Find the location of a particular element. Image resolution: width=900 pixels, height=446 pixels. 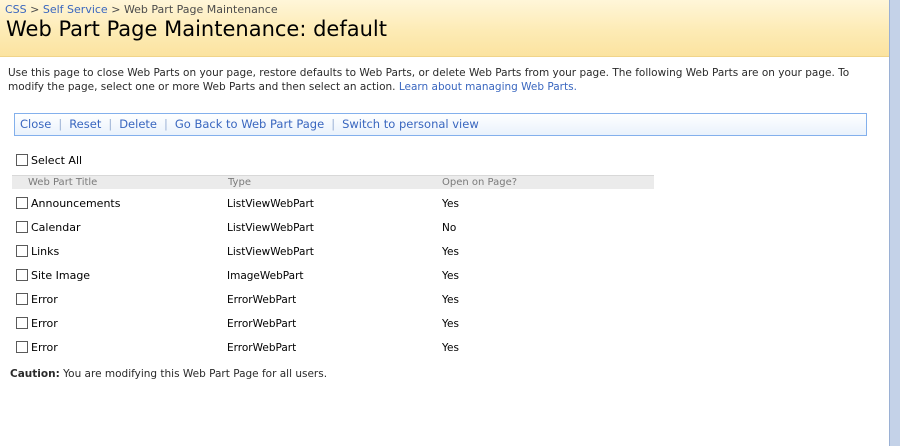

close-button: Close is located at coordinates (35, 124).